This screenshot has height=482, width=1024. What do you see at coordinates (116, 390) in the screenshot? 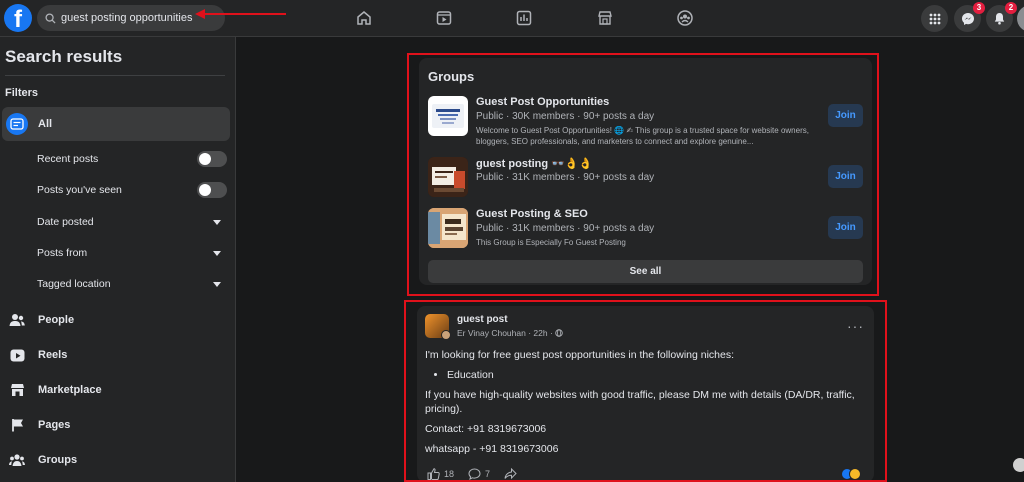
I see `sidebar-item-marketplace: Marketplace` at bounding box center [116, 390].